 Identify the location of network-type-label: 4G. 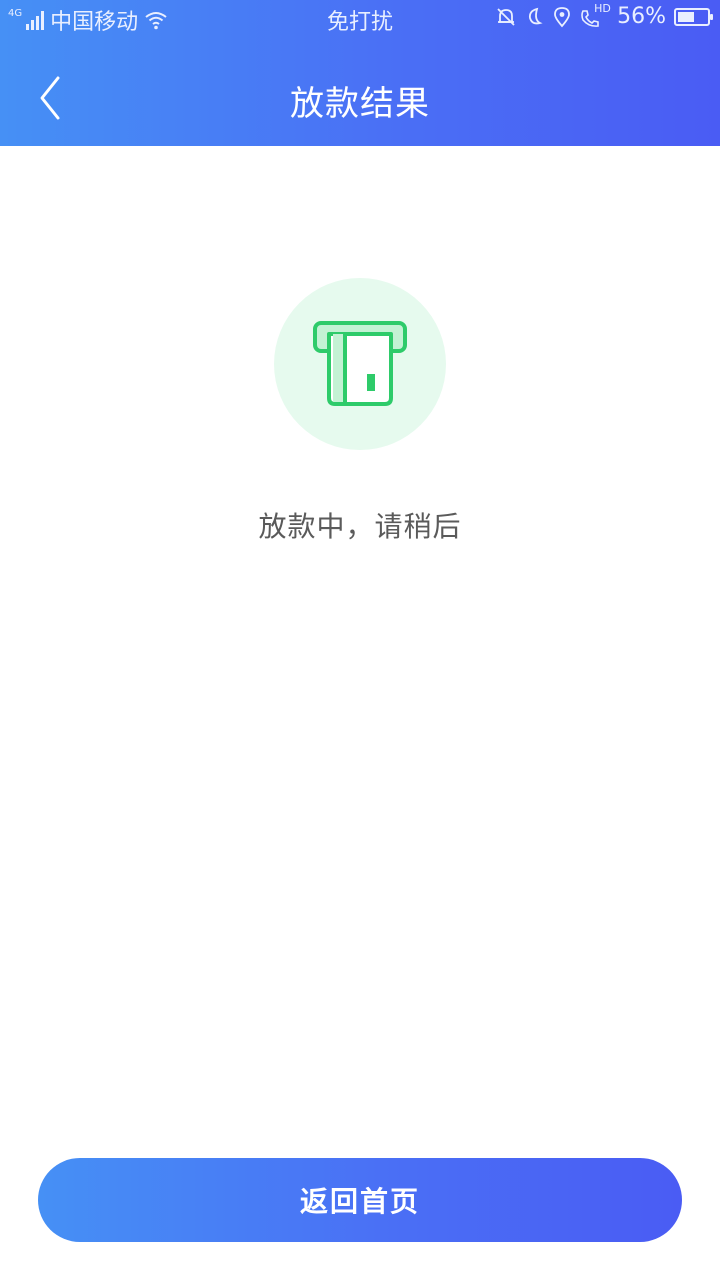
(15, 13).